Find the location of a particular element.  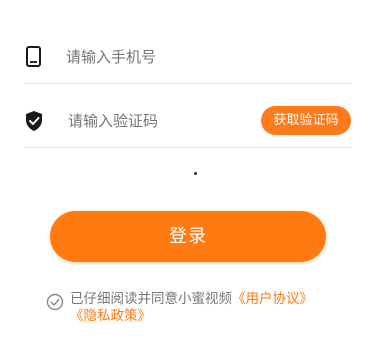

agreement-line-2: 《隐私政策》 is located at coordinates (110, 316).